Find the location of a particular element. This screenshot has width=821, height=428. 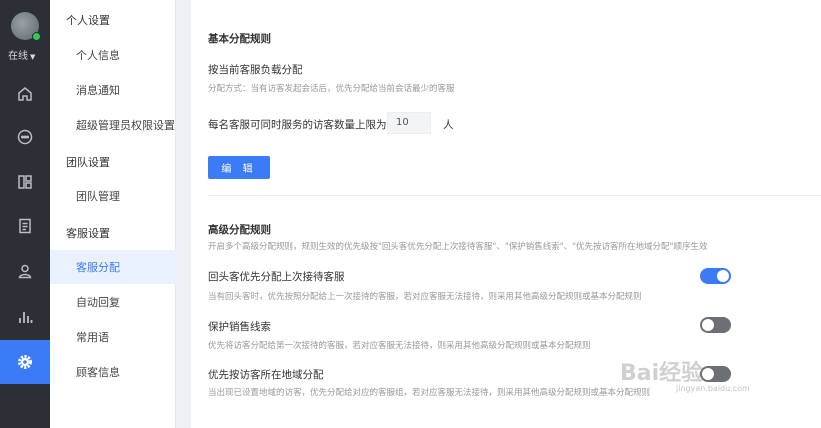

sidebar-group-team: 团队设置 is located at coordinates (88, 162).